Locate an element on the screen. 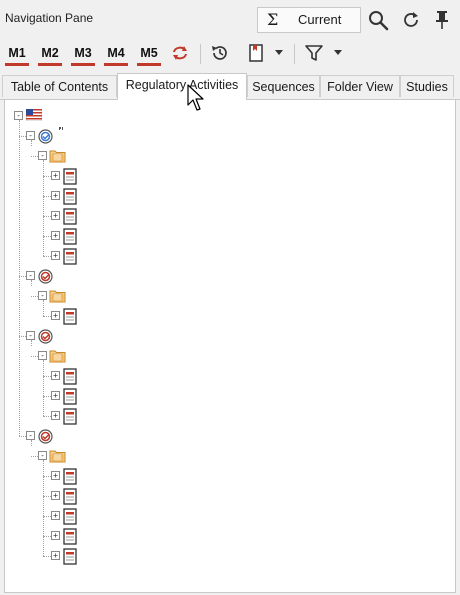 The image size is (460, 595). view-selector: Σ Current is located at coordinates (309, 20).